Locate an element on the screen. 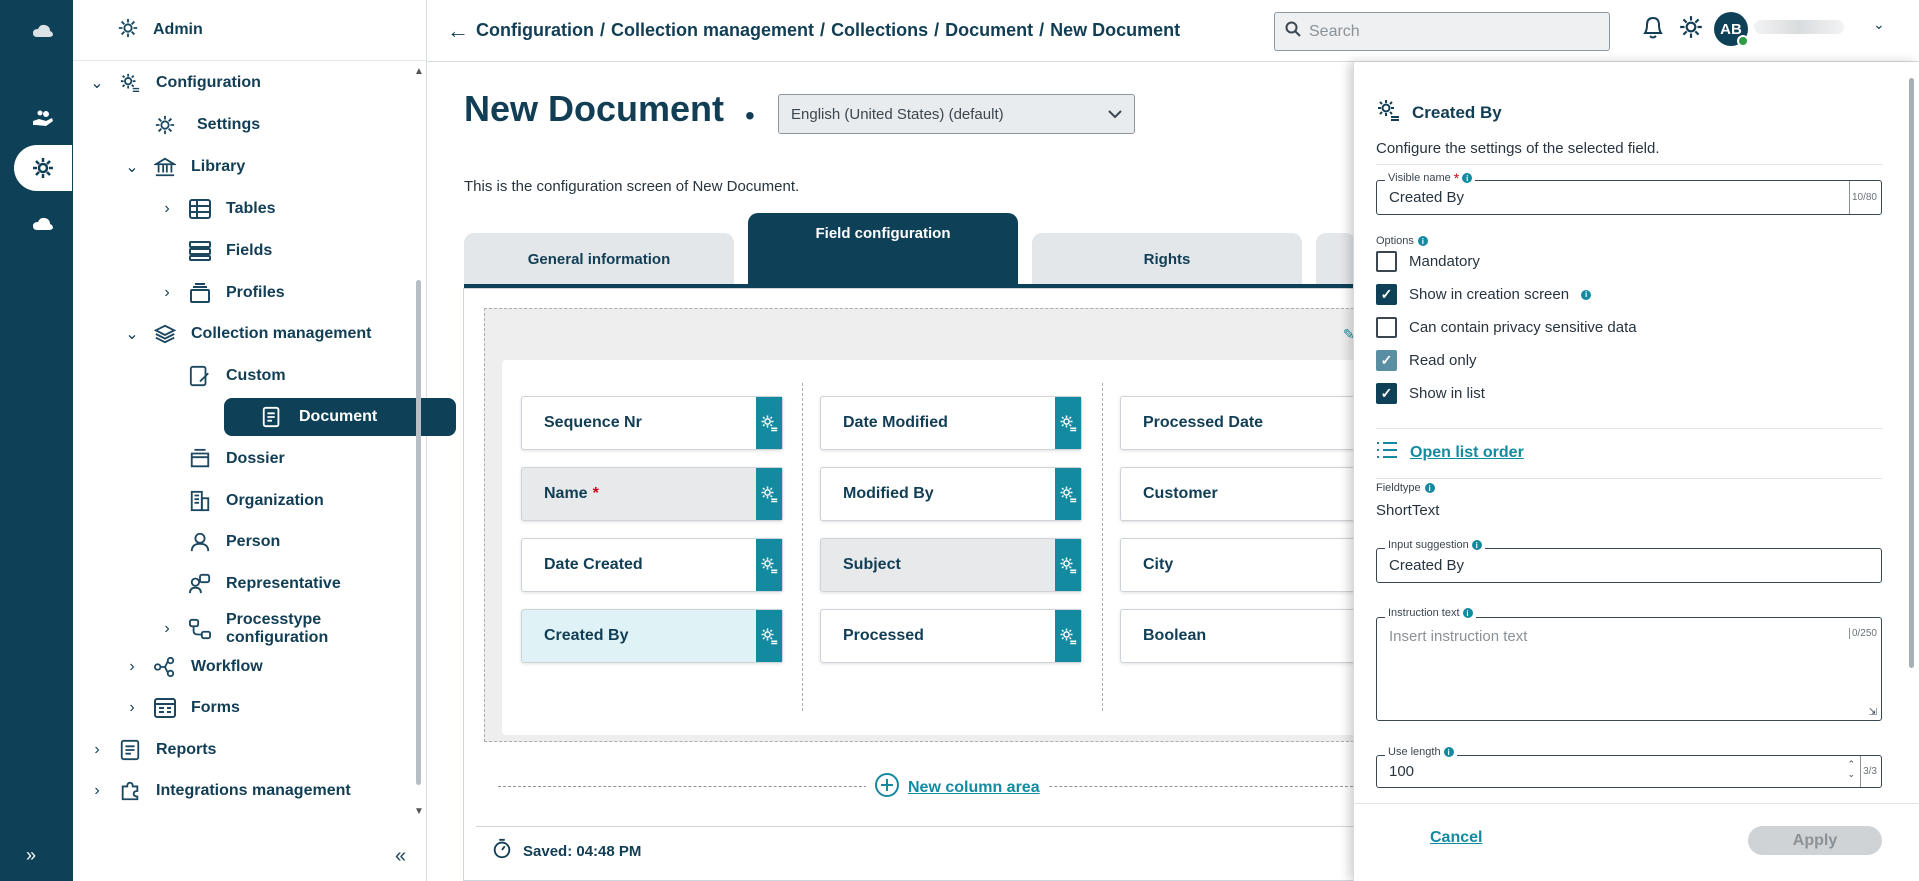 This screenshot has height=881, width=1919. collapse-sidebar-icon: « is located at coordinates (400, 856).